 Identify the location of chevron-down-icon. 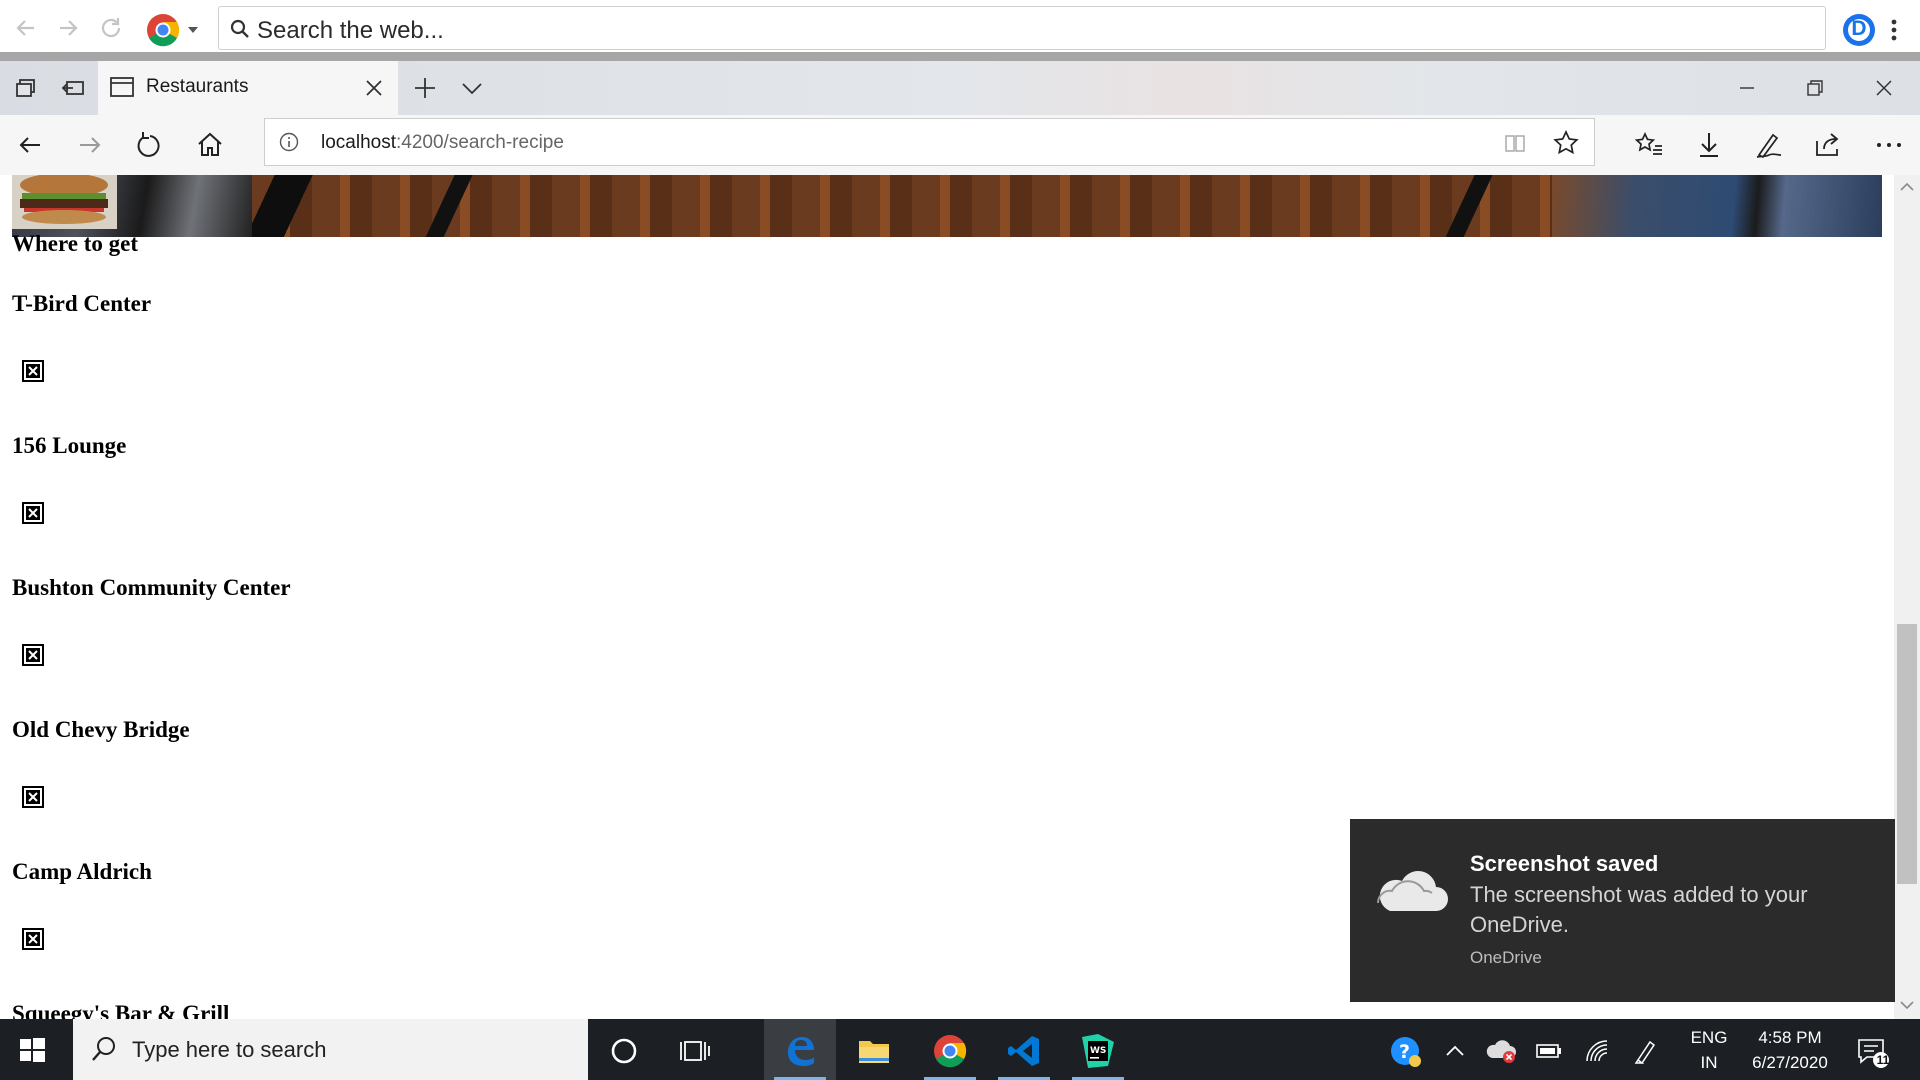
(193, 30).